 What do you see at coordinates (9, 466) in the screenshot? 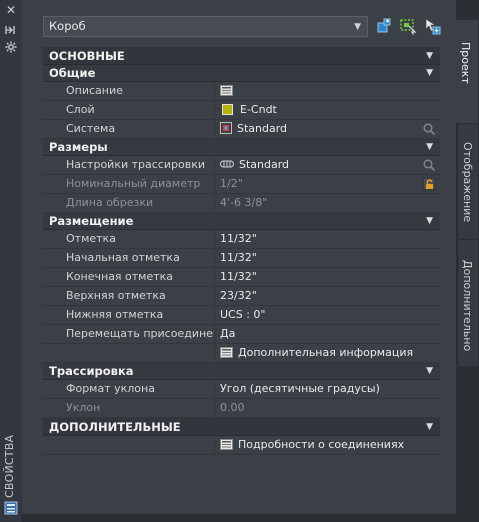
I see `palette-title: СВОЙСТВА` at bounding box center [9, 466].